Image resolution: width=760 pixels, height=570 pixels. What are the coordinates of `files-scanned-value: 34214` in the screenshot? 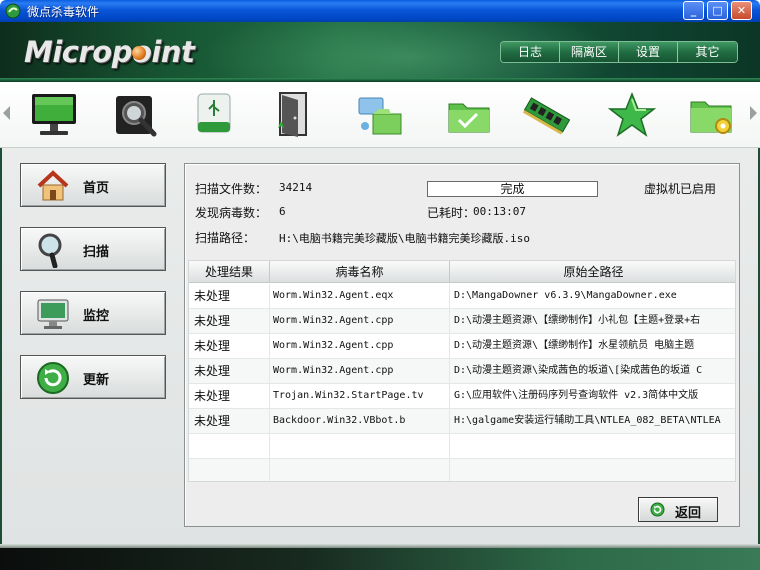 It's located at (296, 187).